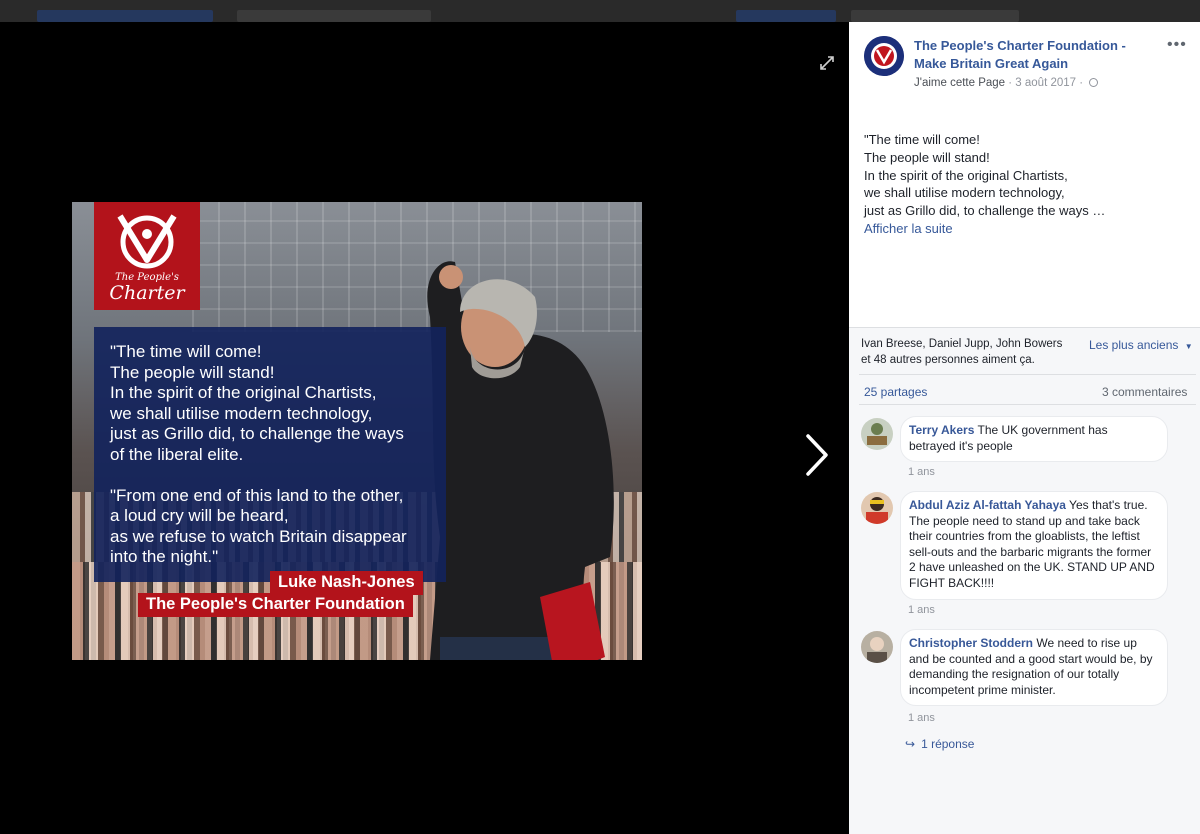  What do you see at coordinates (786, 16) in the screenshot?
I see `background-button` at bounding box center [786, 16].